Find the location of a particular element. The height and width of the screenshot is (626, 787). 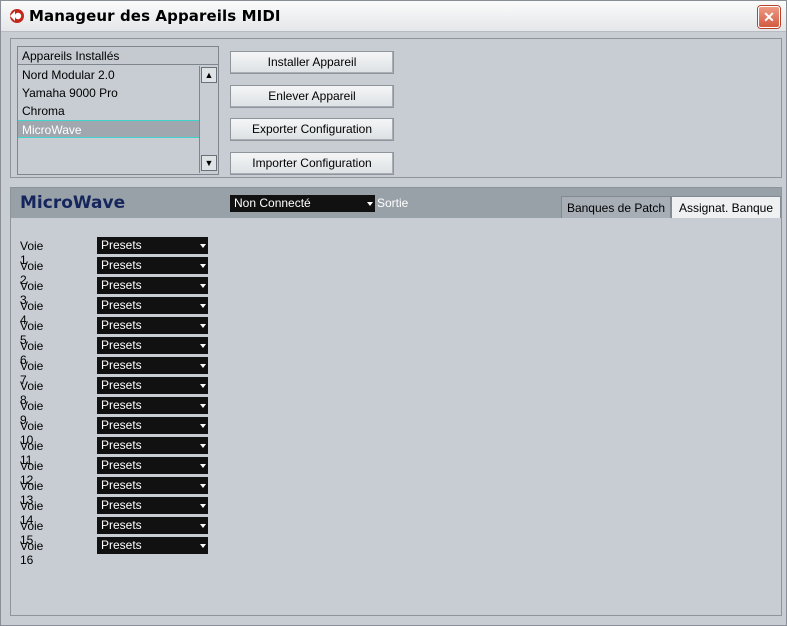

export-configuration-button: Exporter Configuration is located at coordinates (312, 129).